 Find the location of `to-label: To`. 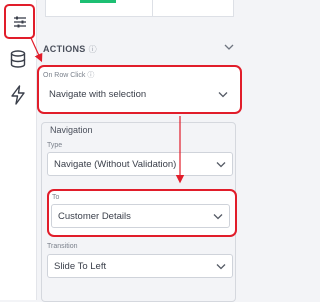

to-label: To is located at coordinates (56, 197).